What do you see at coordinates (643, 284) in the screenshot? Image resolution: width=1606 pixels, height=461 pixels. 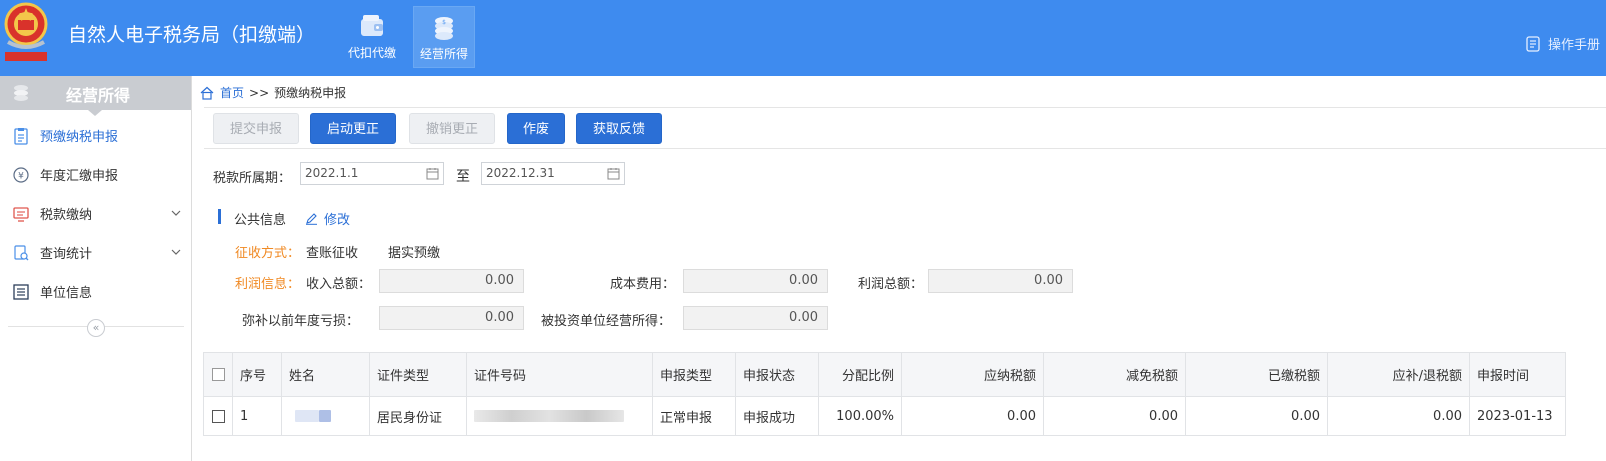 I see `cost-label: 成本费用：` at bounding box center [643, 284].